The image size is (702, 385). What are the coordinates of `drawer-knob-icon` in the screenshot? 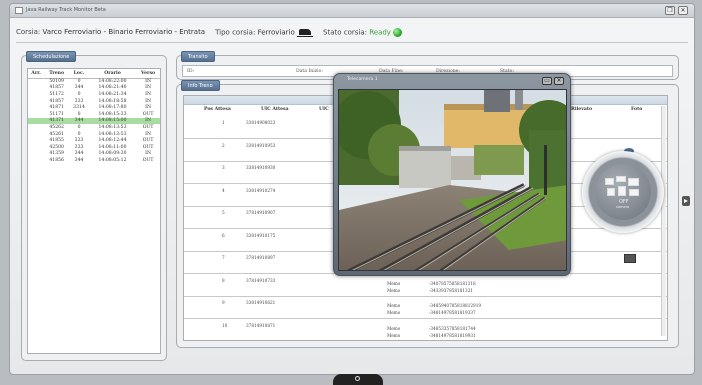 It's located at (357, 378).